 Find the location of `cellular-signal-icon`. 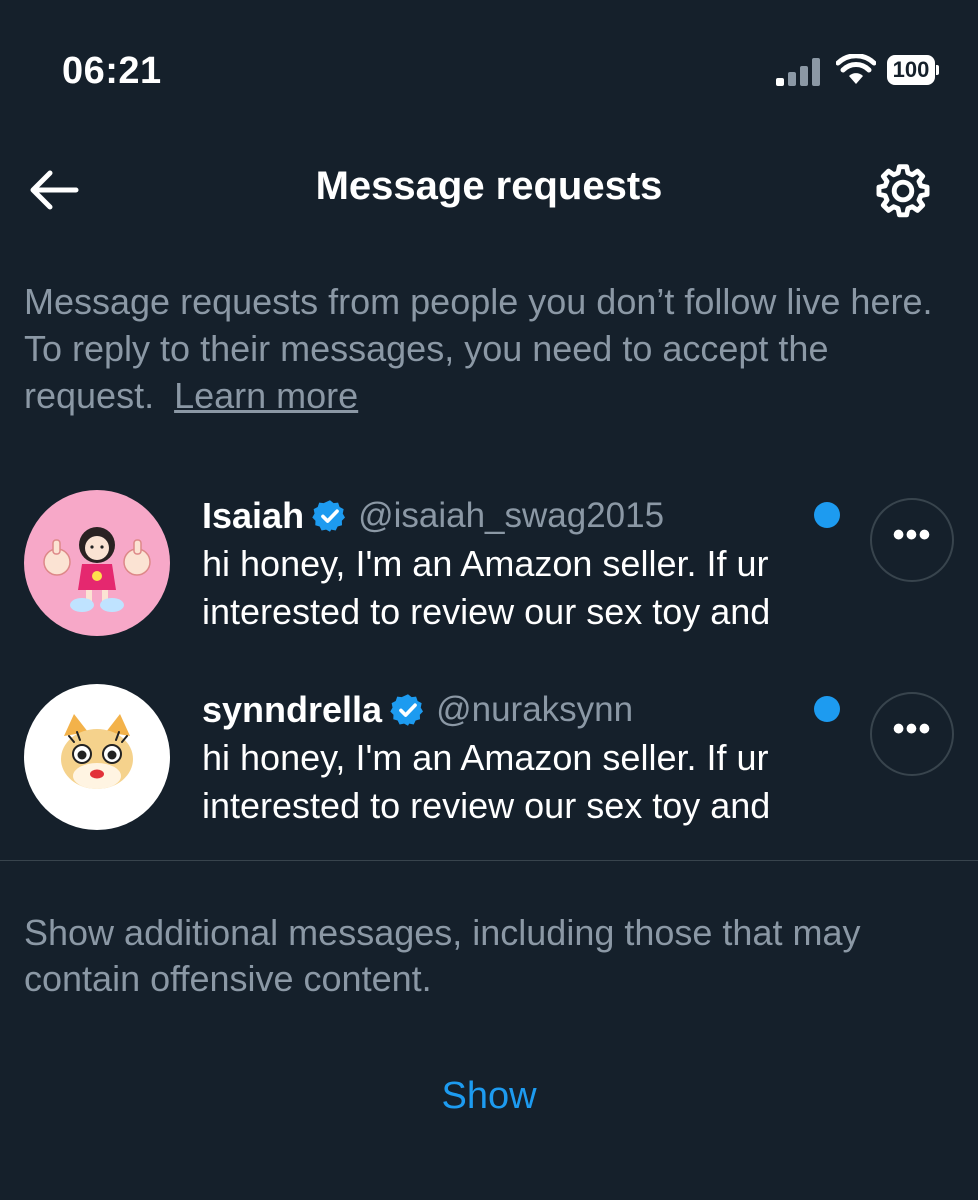

cellular-signal-icon is located at coordinates (799, 72).